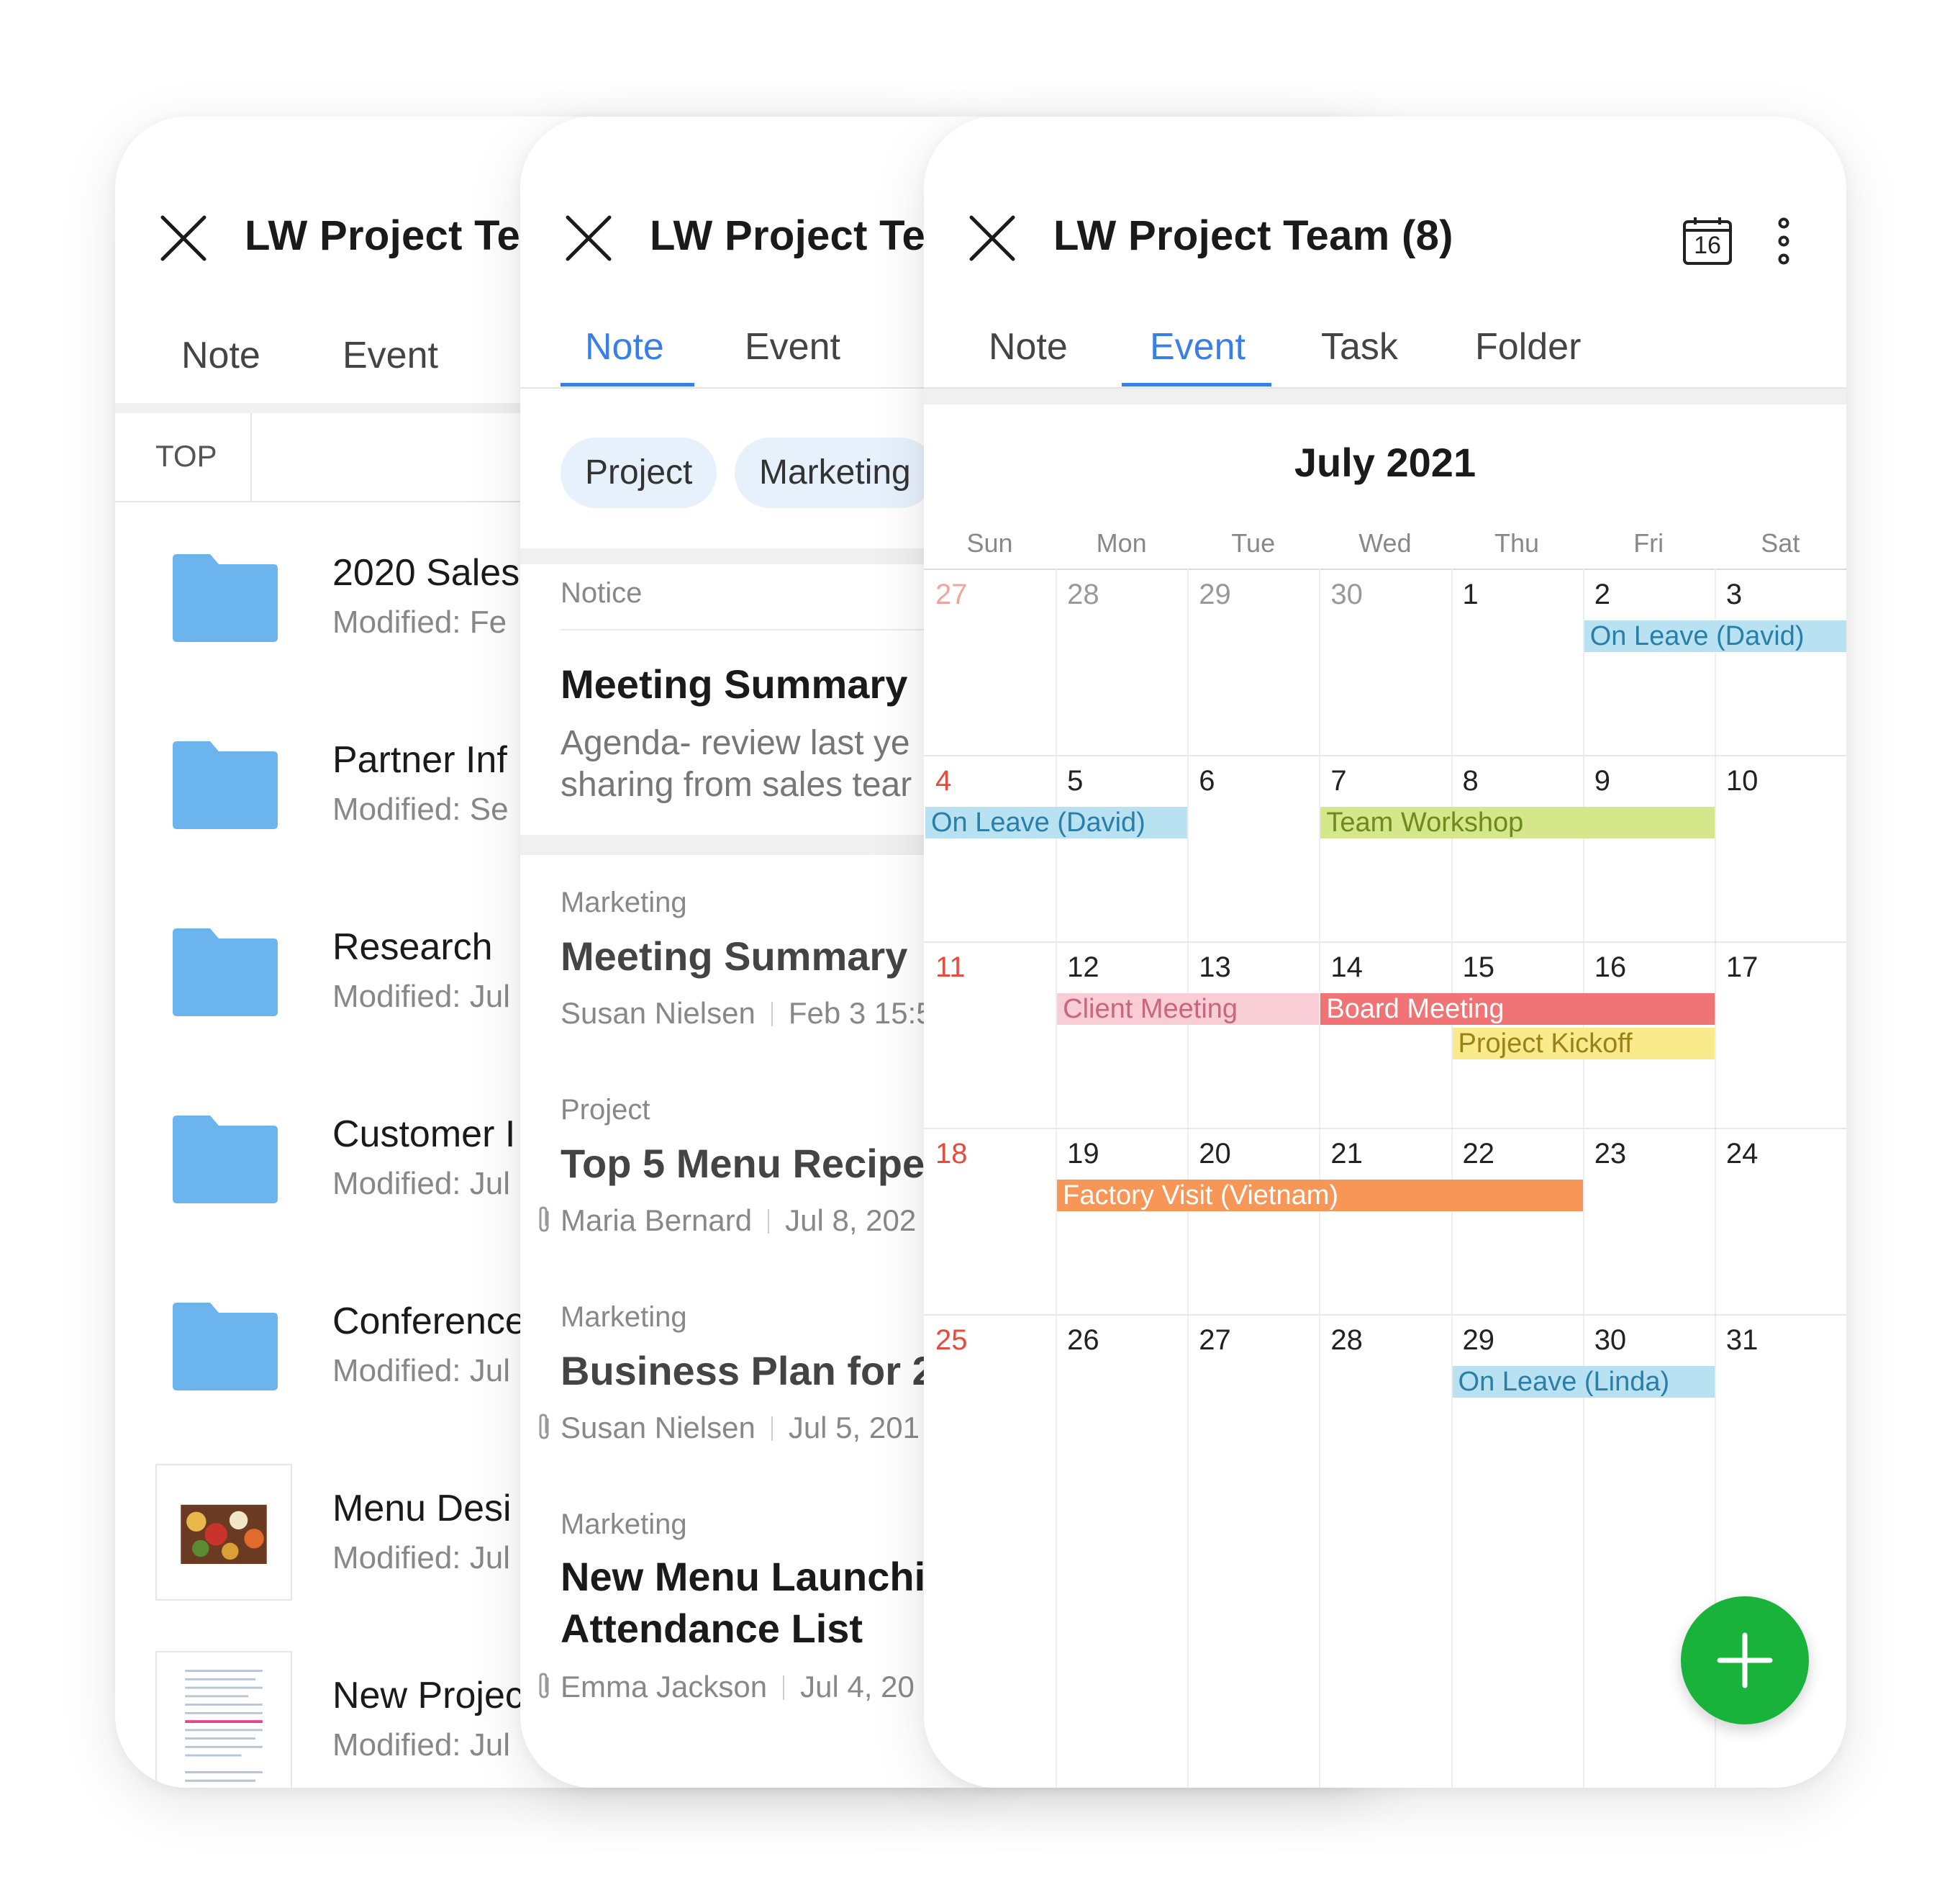  I want to click on calendar-day: 22, so click(1479, 1154).